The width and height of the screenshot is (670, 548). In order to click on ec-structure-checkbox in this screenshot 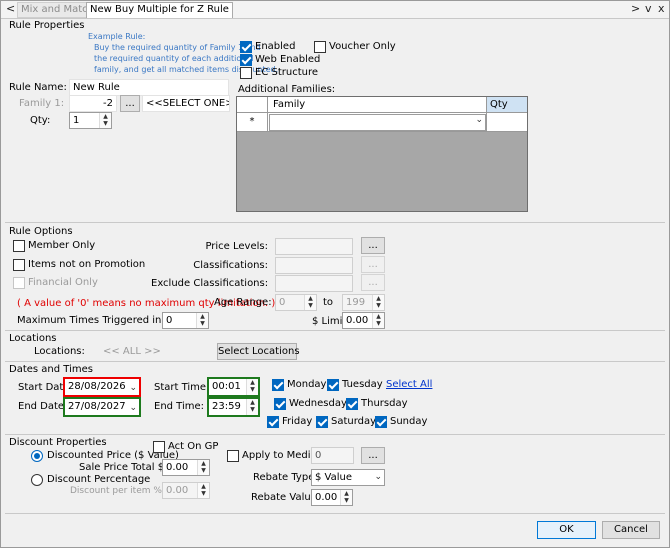, I will do `click(246, 73)`.